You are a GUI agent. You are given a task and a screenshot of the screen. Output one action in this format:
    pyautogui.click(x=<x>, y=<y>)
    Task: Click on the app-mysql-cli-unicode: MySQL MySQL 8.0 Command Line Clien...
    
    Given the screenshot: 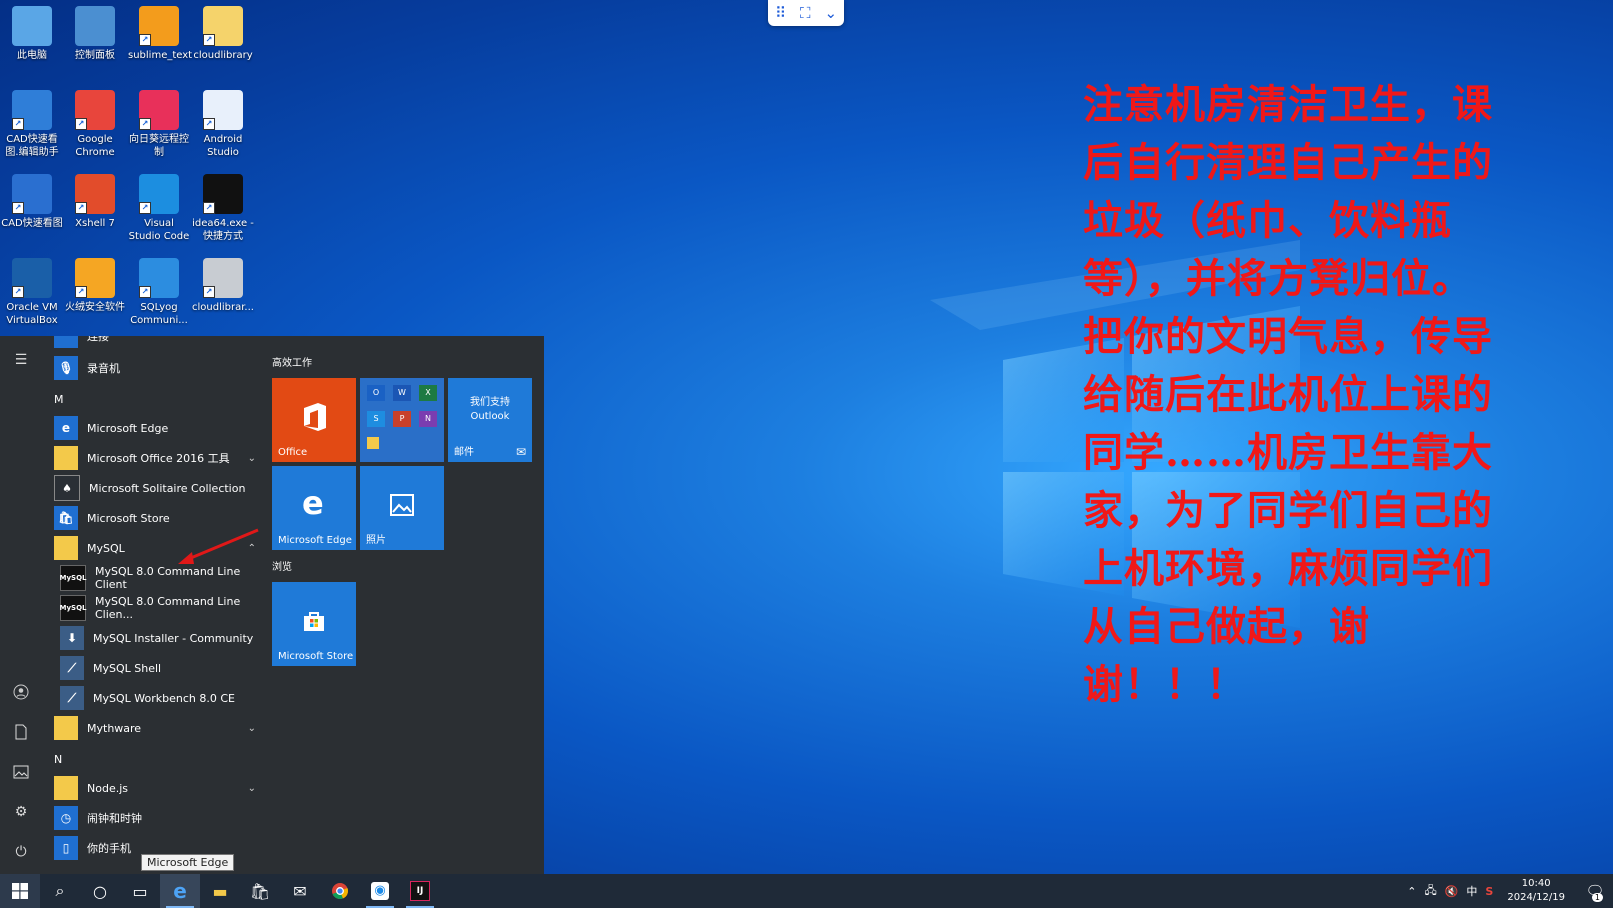 What is the action you would take?
    pyautogui.click(x=165, y=608)
    